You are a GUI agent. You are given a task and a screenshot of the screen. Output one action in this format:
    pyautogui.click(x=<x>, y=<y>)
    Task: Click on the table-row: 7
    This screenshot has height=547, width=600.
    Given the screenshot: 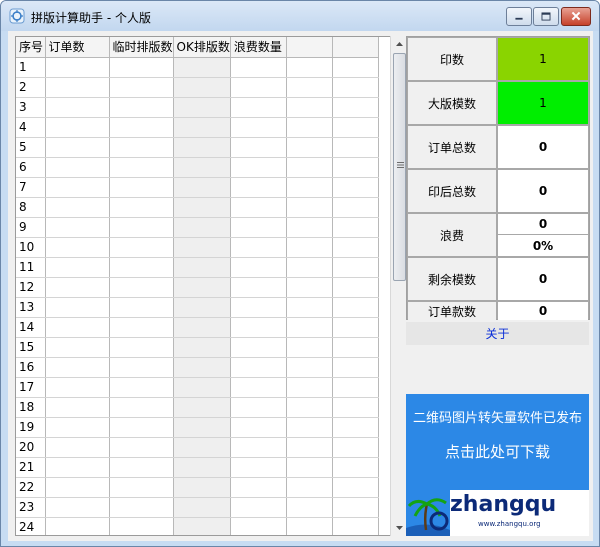 What is the action you would take?
    pyautogui.click(x=197, y=187)
    